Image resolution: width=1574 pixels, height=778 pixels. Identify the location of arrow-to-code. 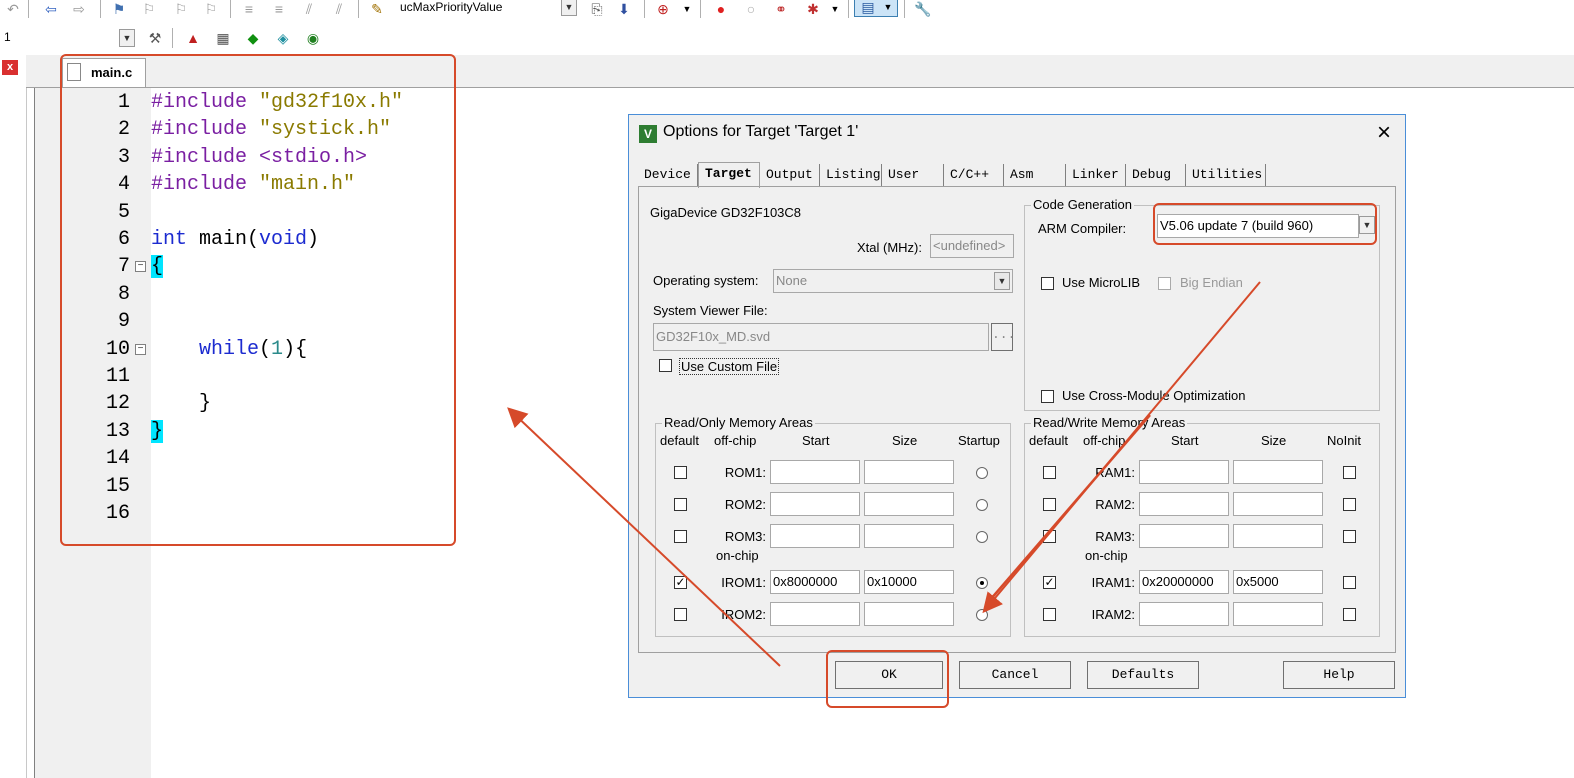
(644, 537).